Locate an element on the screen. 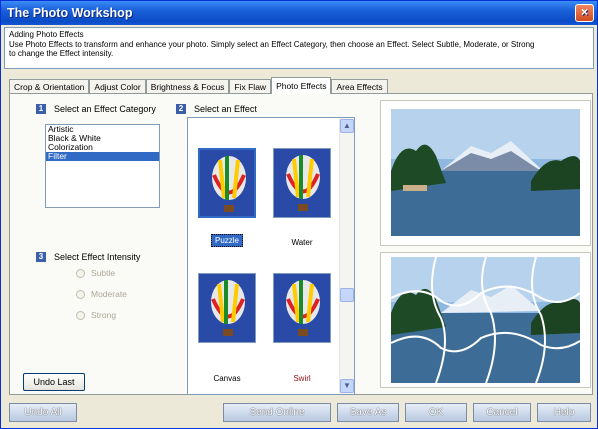  effect-puzzle-label: Puzzle is located at coordinates (227, 240).